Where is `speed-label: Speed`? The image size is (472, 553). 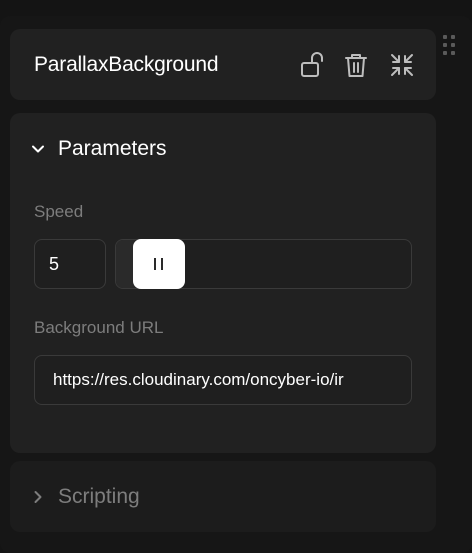
speed-label: Speed is located at coordinates (59, 211).